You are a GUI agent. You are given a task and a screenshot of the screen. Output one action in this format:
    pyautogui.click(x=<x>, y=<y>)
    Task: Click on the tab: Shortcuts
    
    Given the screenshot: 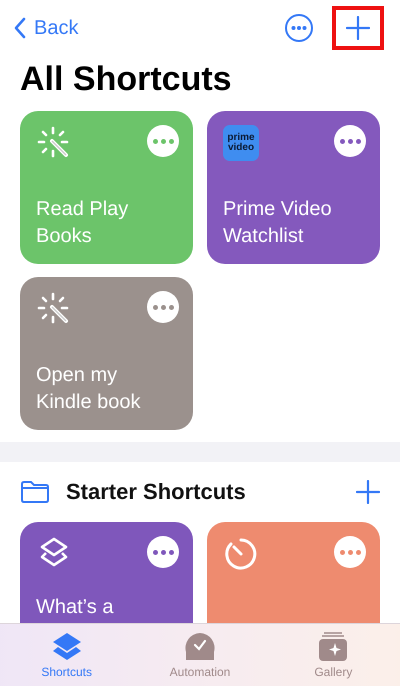 What is the action you would take?
    pyautogui.click(x=67, y=655)
    